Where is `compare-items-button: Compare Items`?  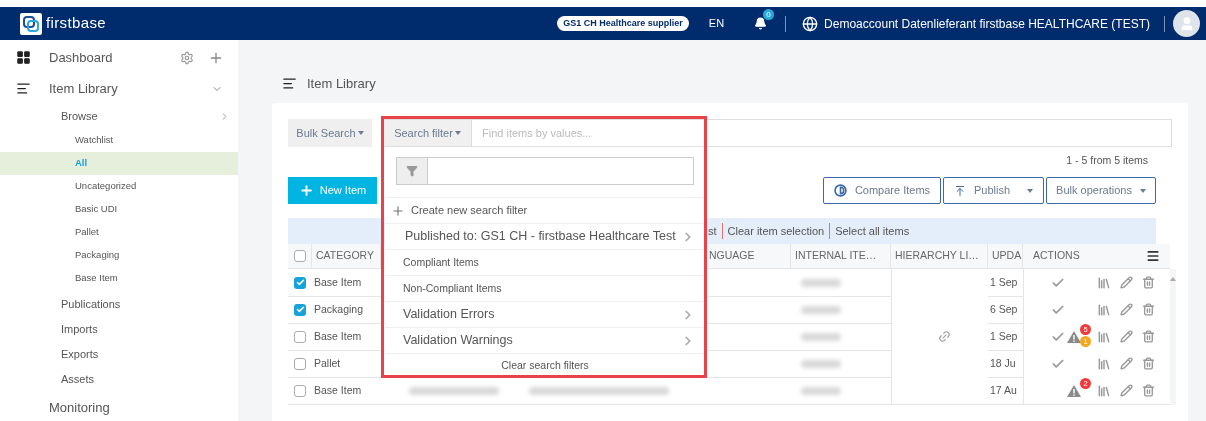
compare-items-button: Compare Items is located at coordinates (882, 190).